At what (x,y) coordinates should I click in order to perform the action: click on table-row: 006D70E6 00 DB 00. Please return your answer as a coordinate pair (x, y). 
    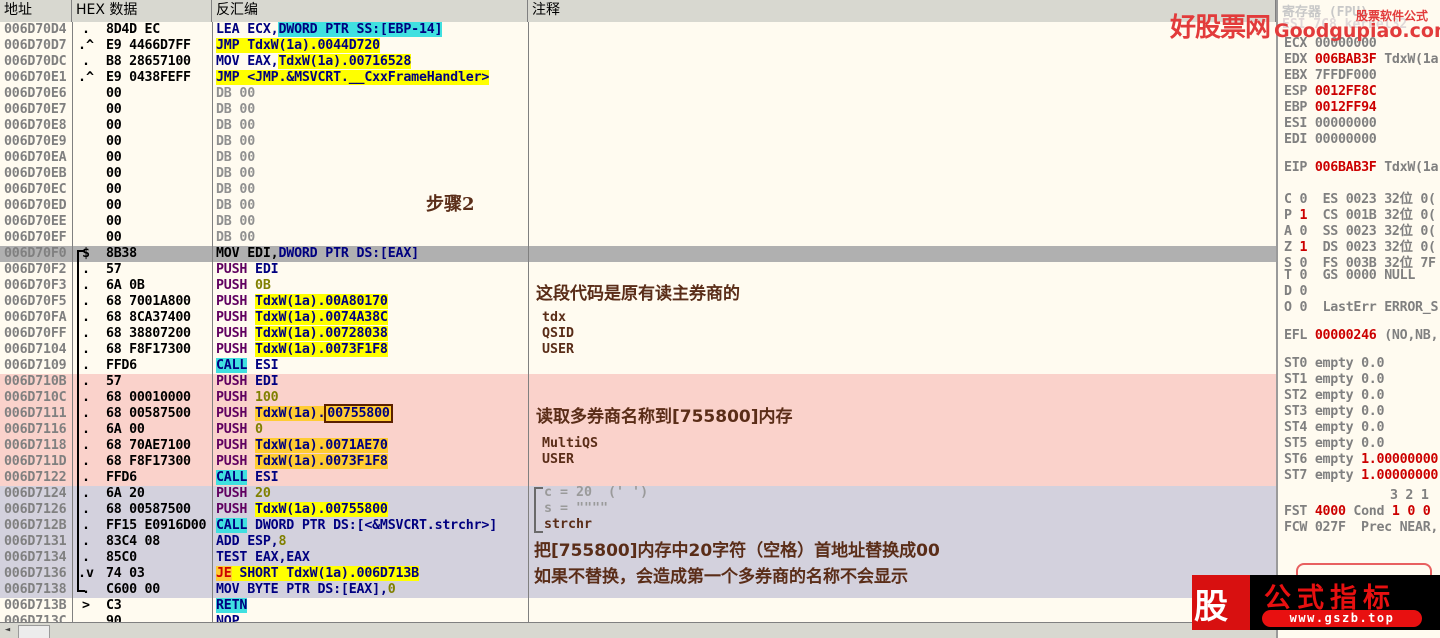
    Looking at the image, I should click on (638, 94).